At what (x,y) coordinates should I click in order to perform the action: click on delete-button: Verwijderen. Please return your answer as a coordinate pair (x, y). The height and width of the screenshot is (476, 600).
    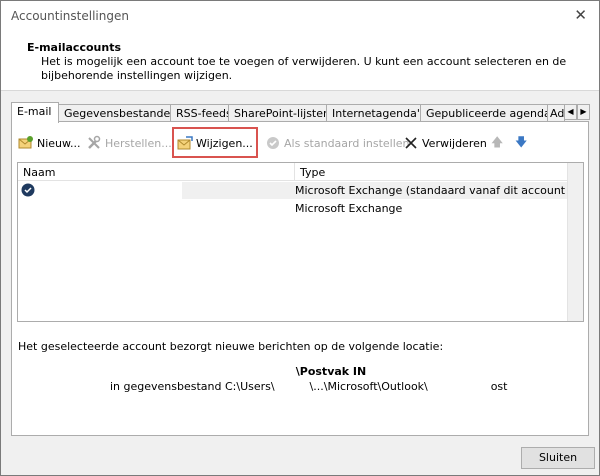
    Looking at the image, I should click on (445, 143).